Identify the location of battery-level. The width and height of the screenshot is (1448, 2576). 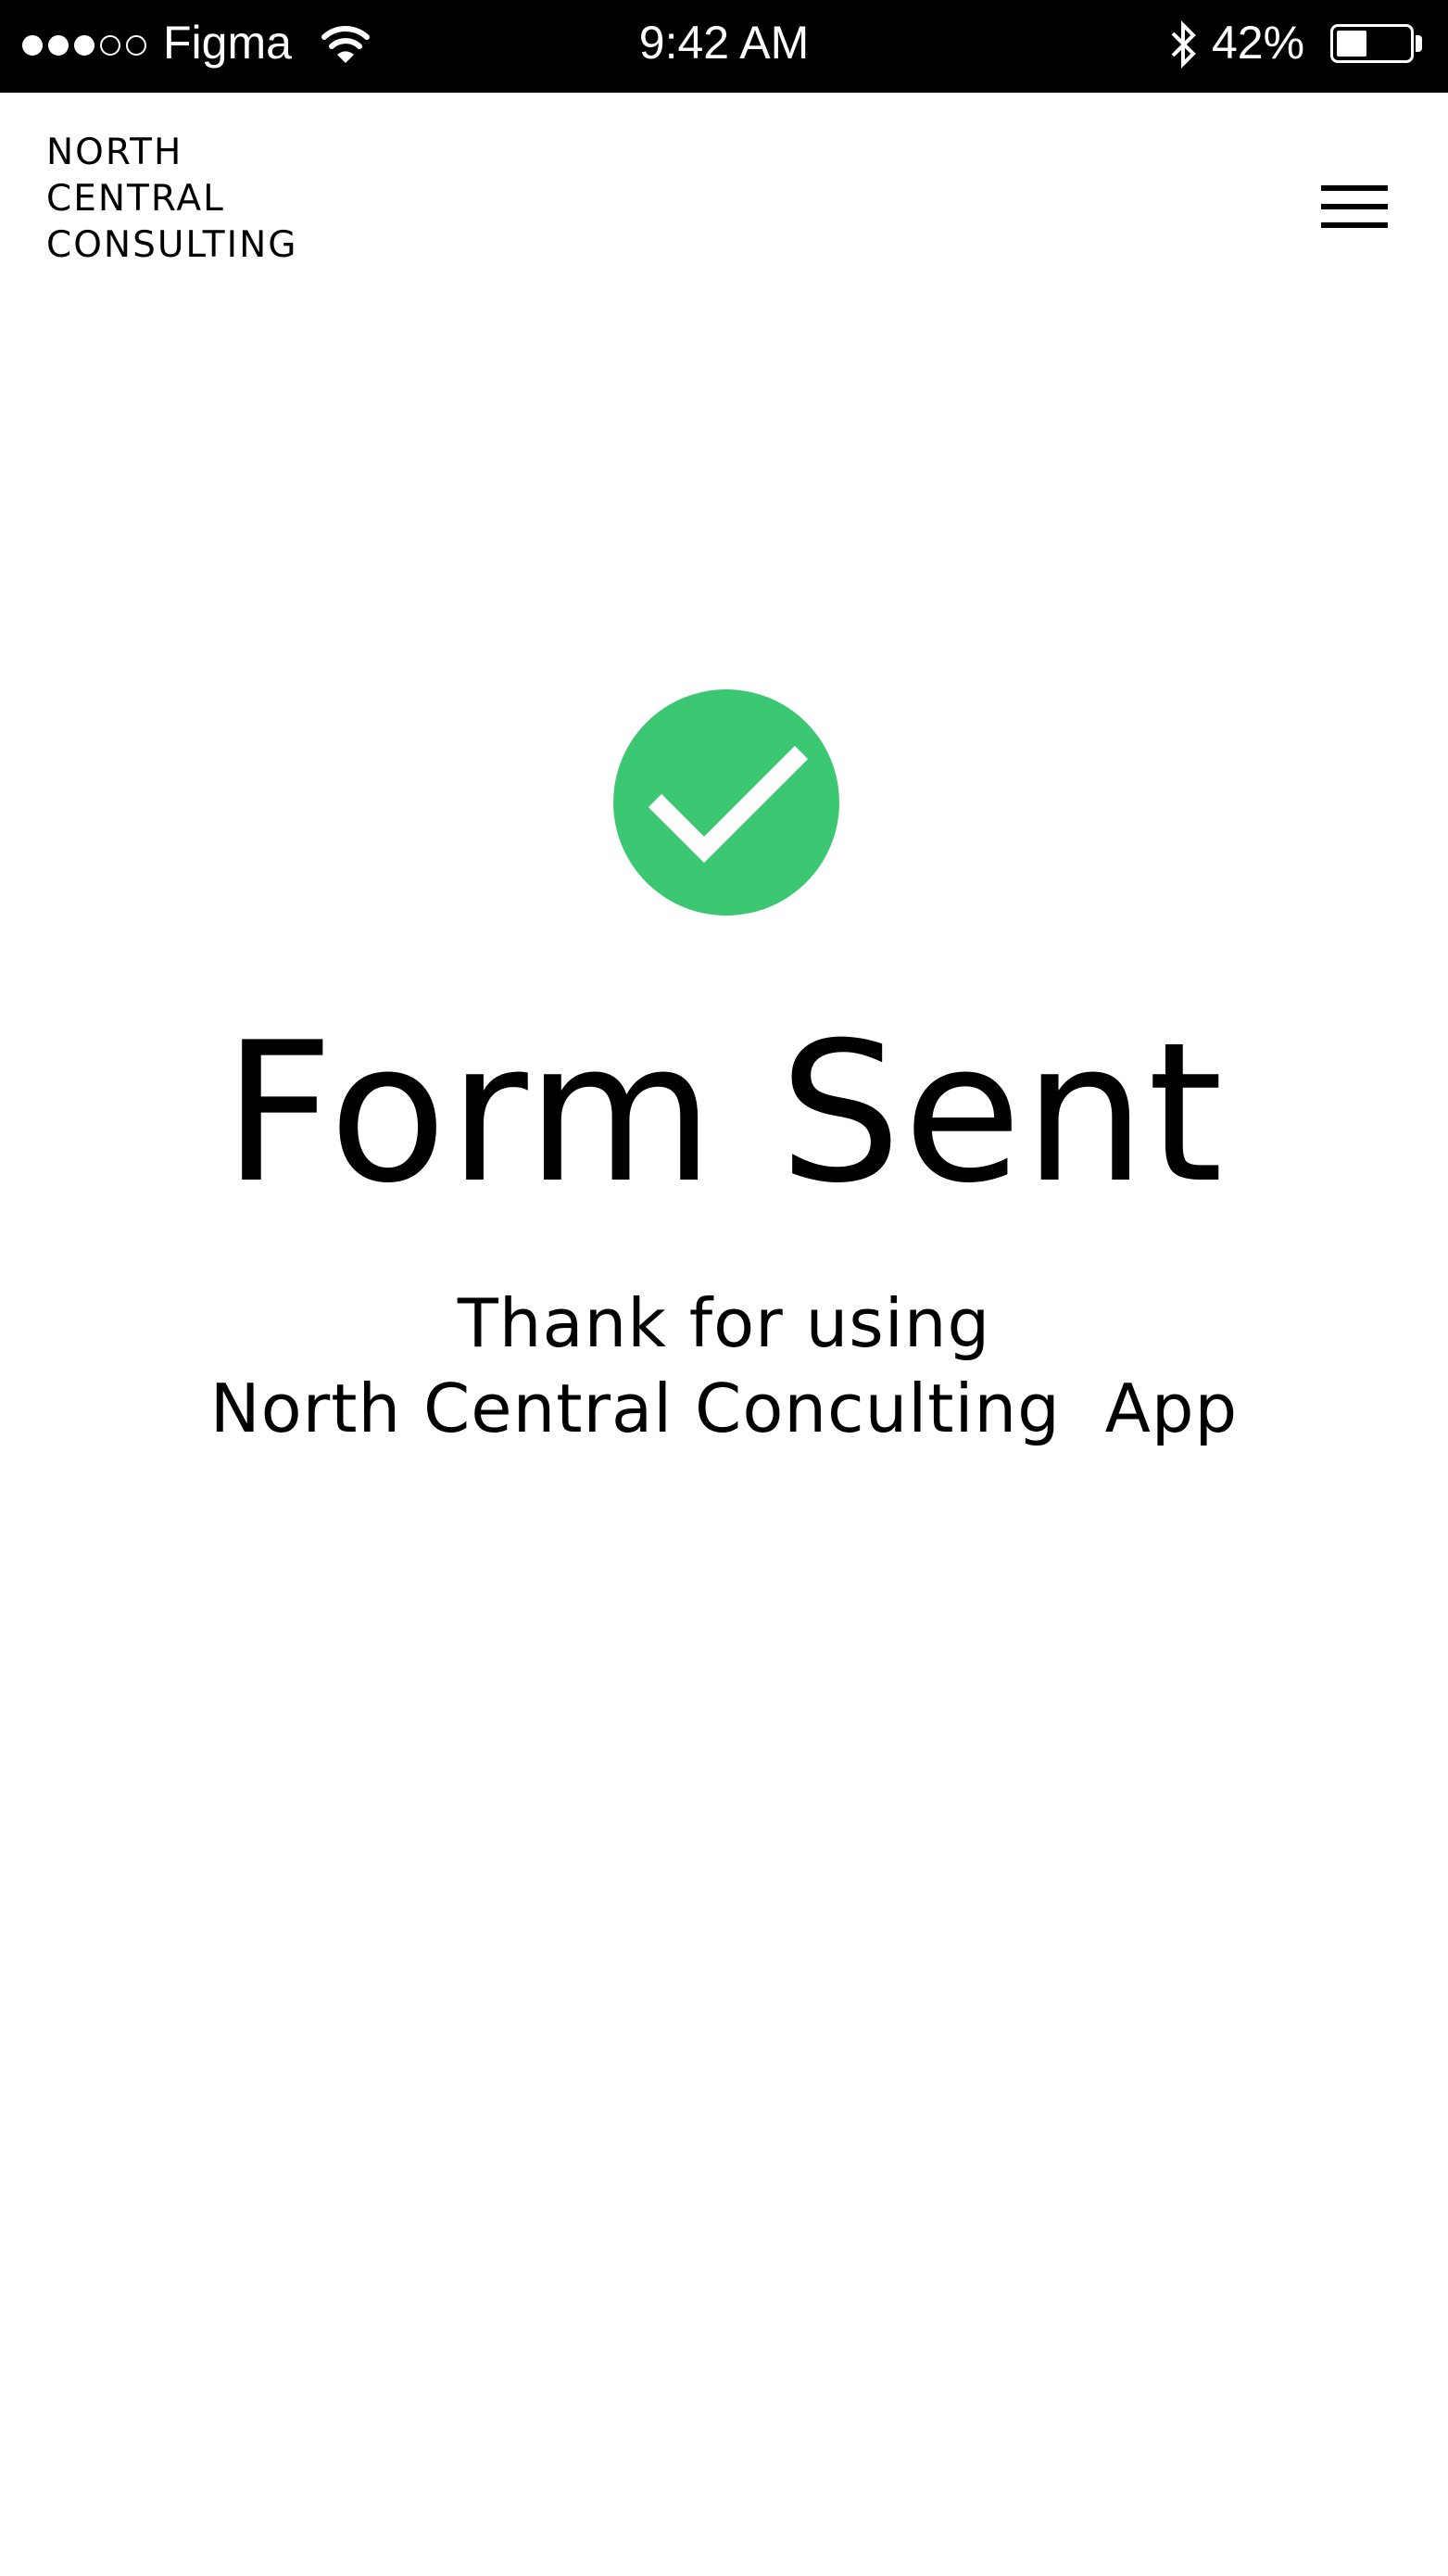
(1351, 44).